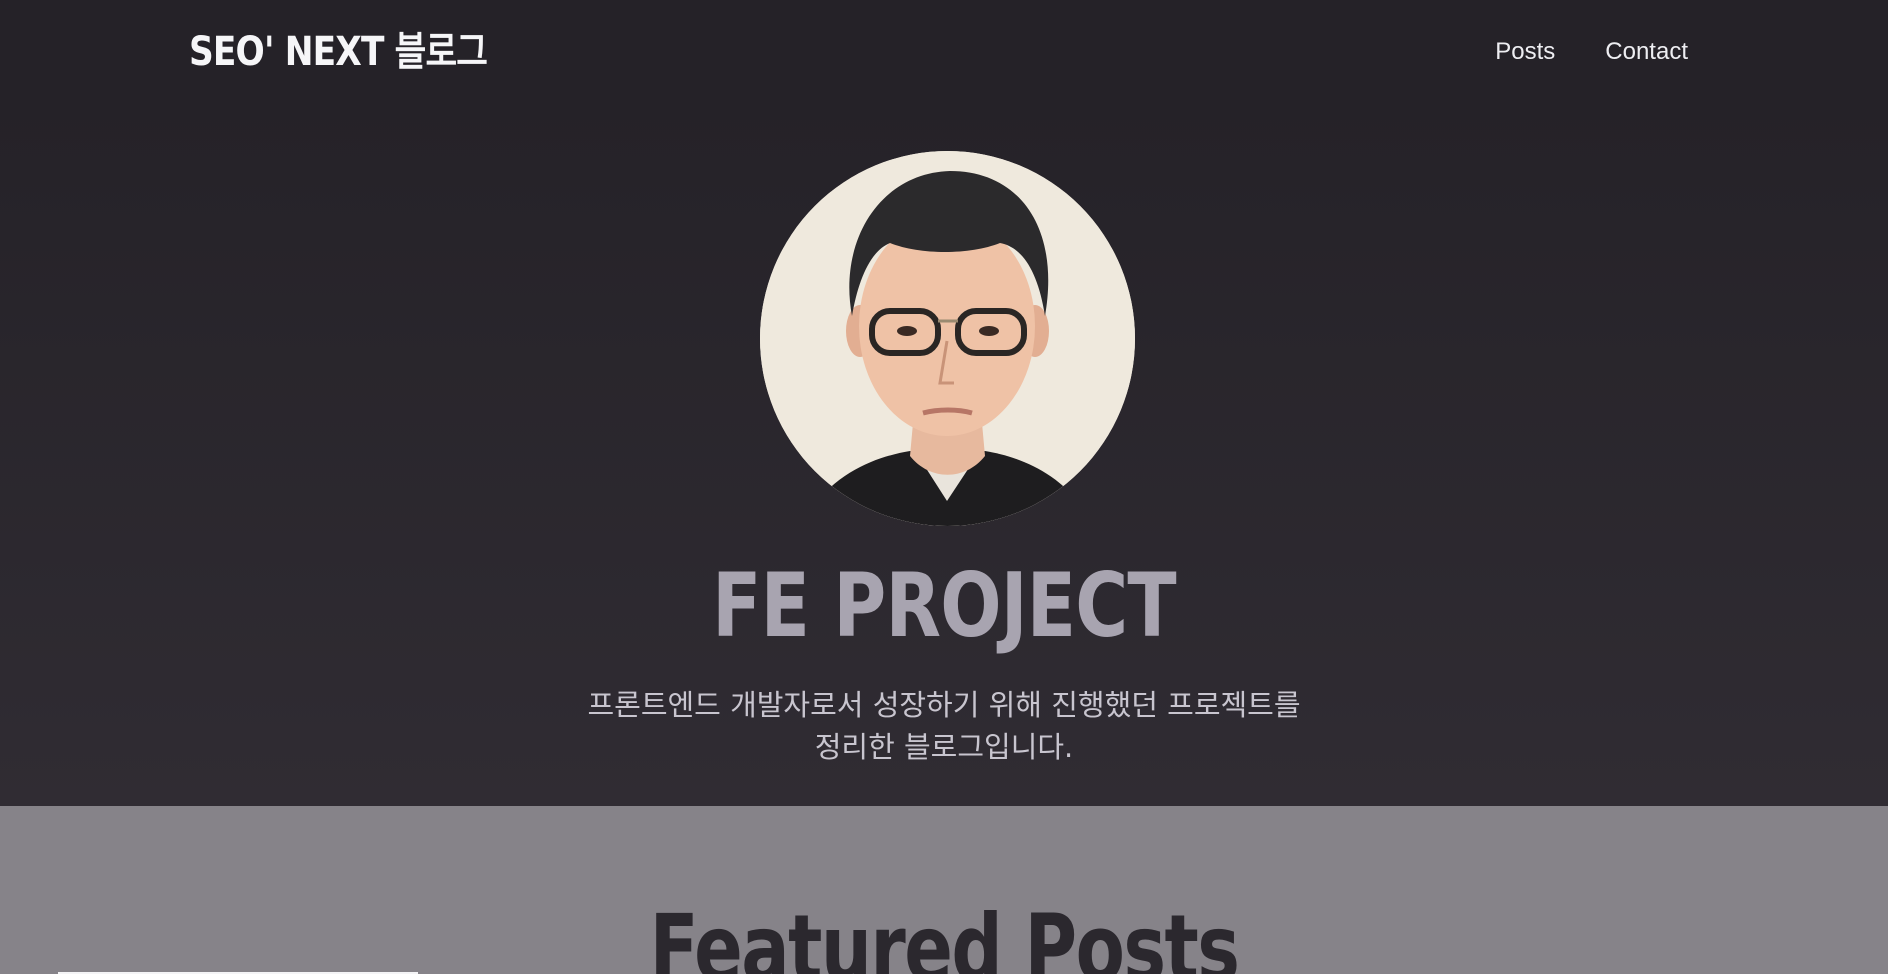 The width and height of the screenshot is (1888, 974). Describe the element at coordinates (944, 705) in the screenshot. I see `hero-description-line-1: 프론트엔드 개발자로서 성장하기 위해 진행했던 프로젝트를` at that location.